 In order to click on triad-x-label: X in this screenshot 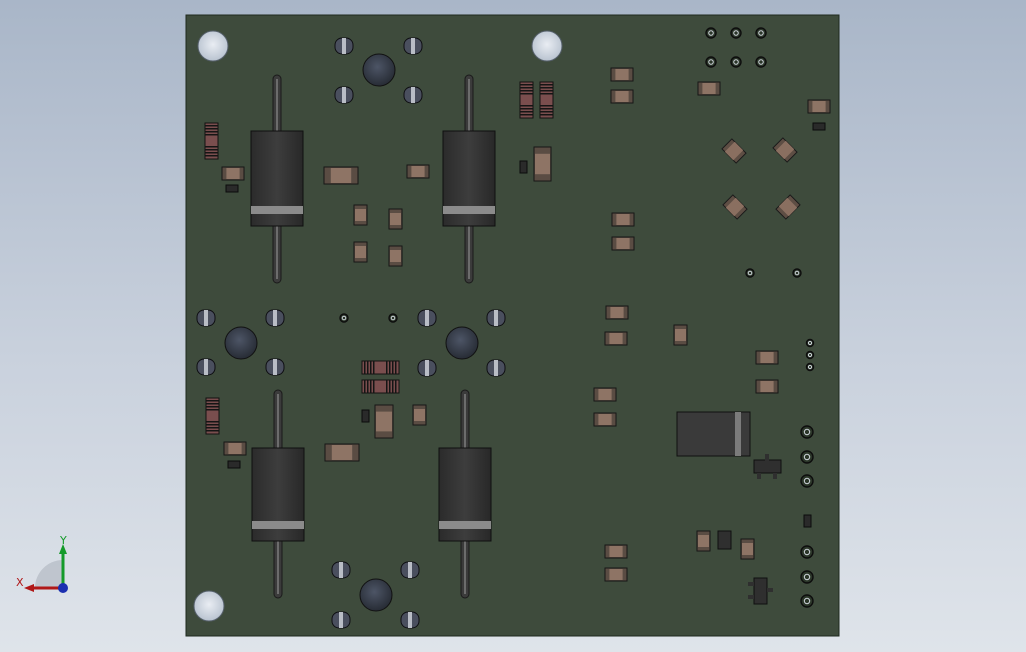, I will do `click(20, 582)`.